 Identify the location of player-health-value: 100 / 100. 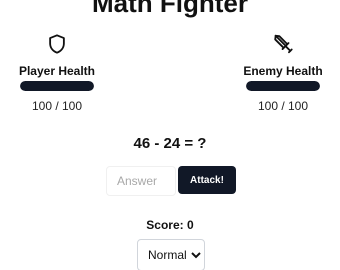
(57, 106).